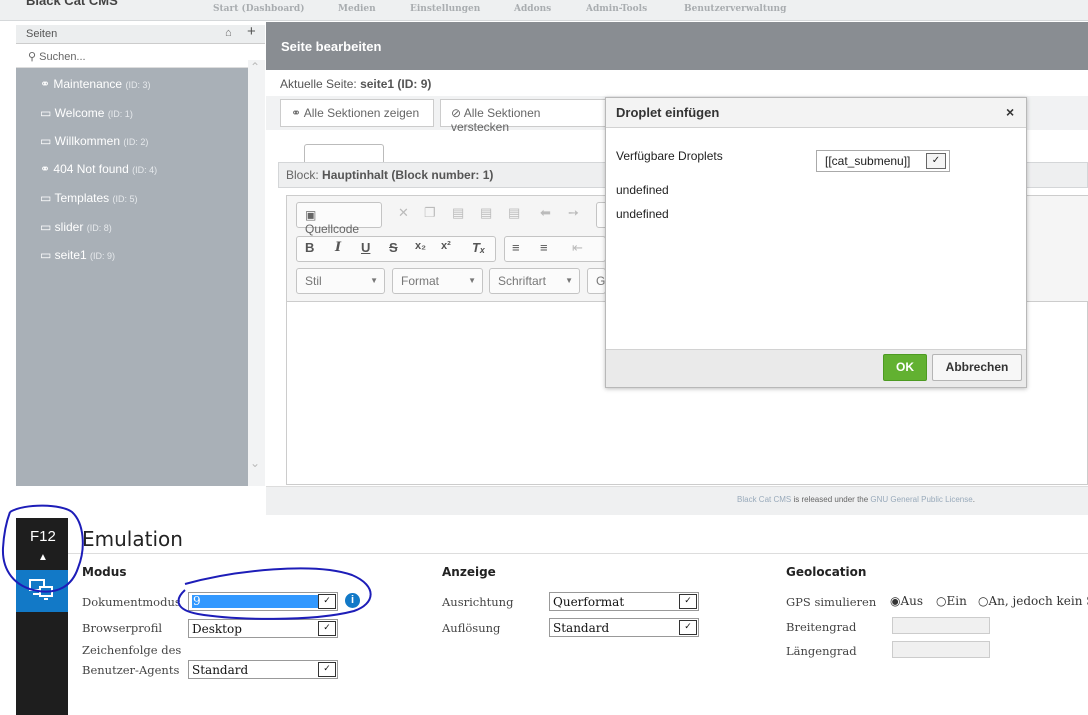 Image resolution: width=1088 pixels, height=715 pixels. I want to click on geolocation-heading: Geolocation, so click(826, 572).